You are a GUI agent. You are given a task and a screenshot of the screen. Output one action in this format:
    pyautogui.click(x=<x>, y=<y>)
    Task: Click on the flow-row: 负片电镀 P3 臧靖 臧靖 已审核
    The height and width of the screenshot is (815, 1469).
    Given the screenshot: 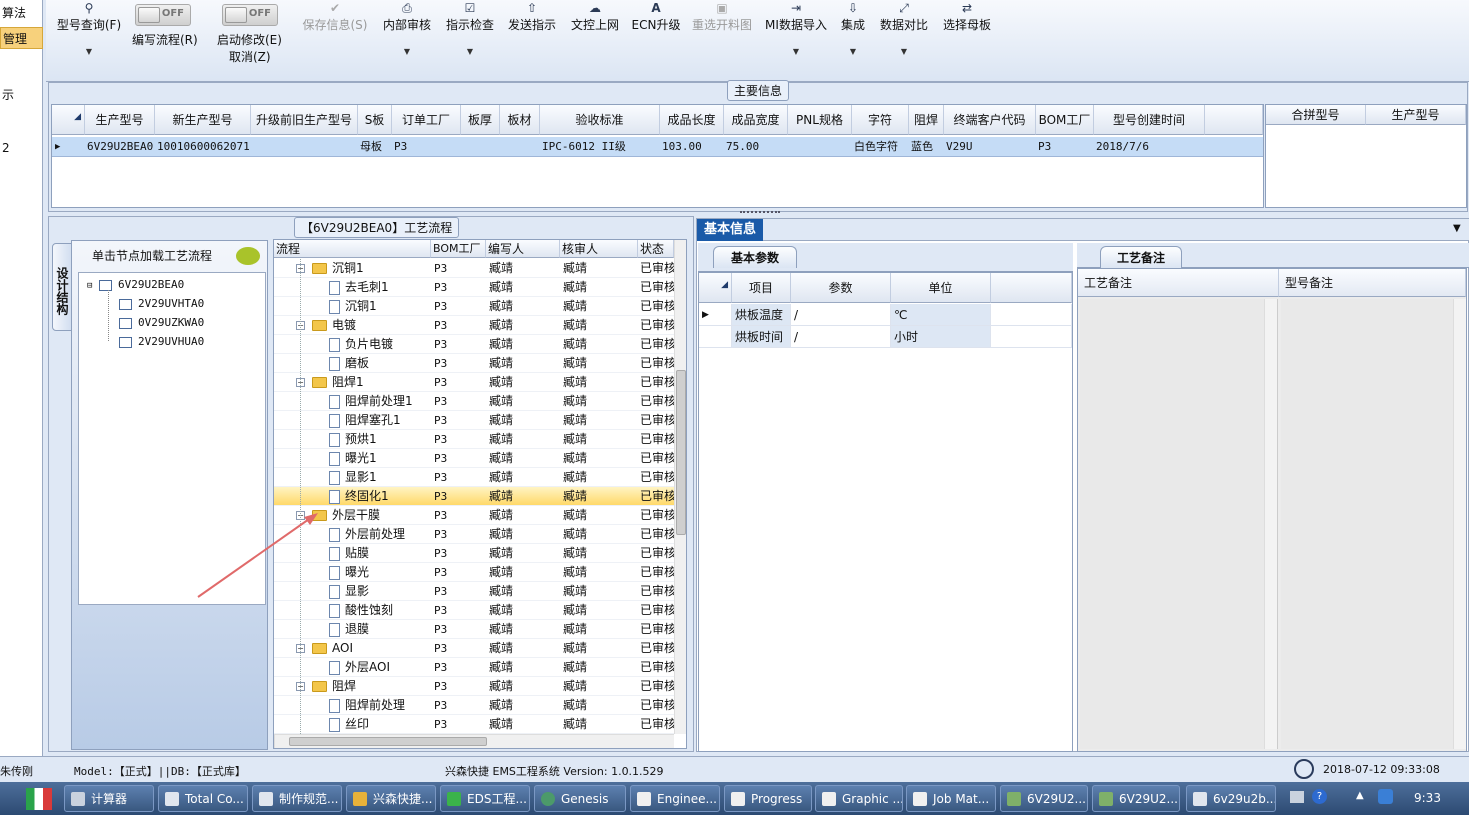 What is the action you would take?
    pyautogui.click(x=474, y=344)
    